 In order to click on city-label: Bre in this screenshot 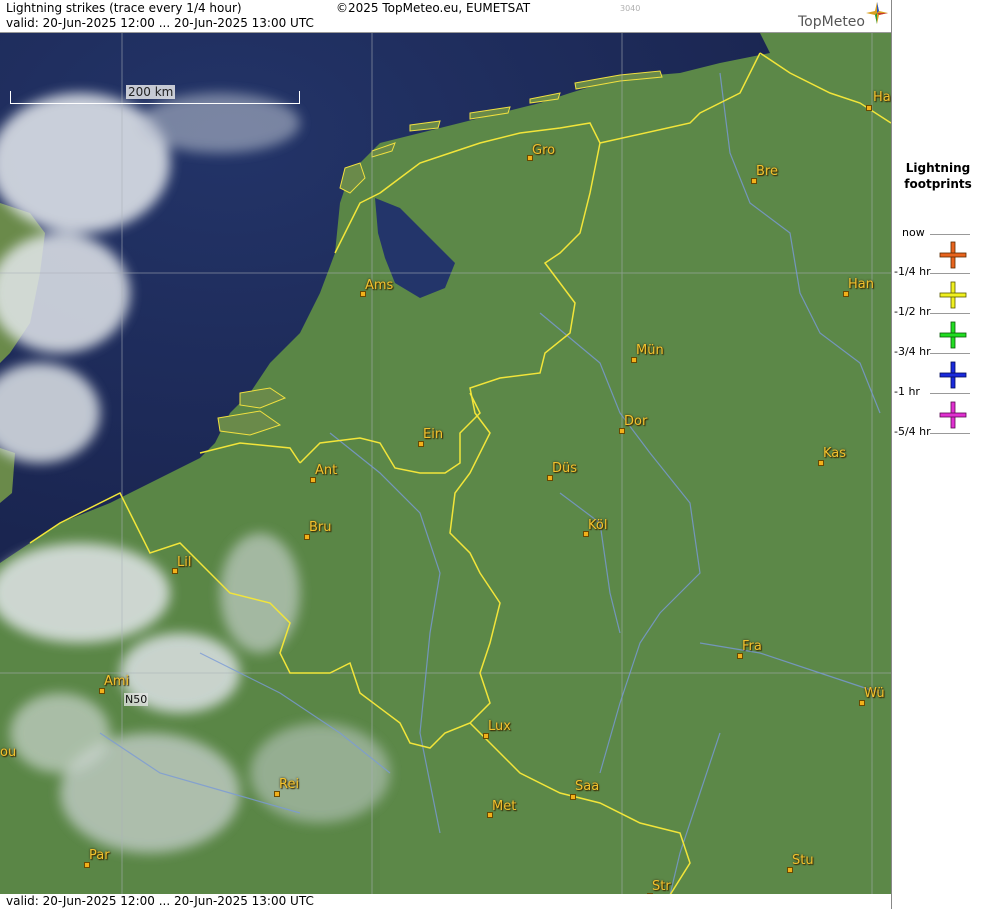, I will do `click(767, 171)`.